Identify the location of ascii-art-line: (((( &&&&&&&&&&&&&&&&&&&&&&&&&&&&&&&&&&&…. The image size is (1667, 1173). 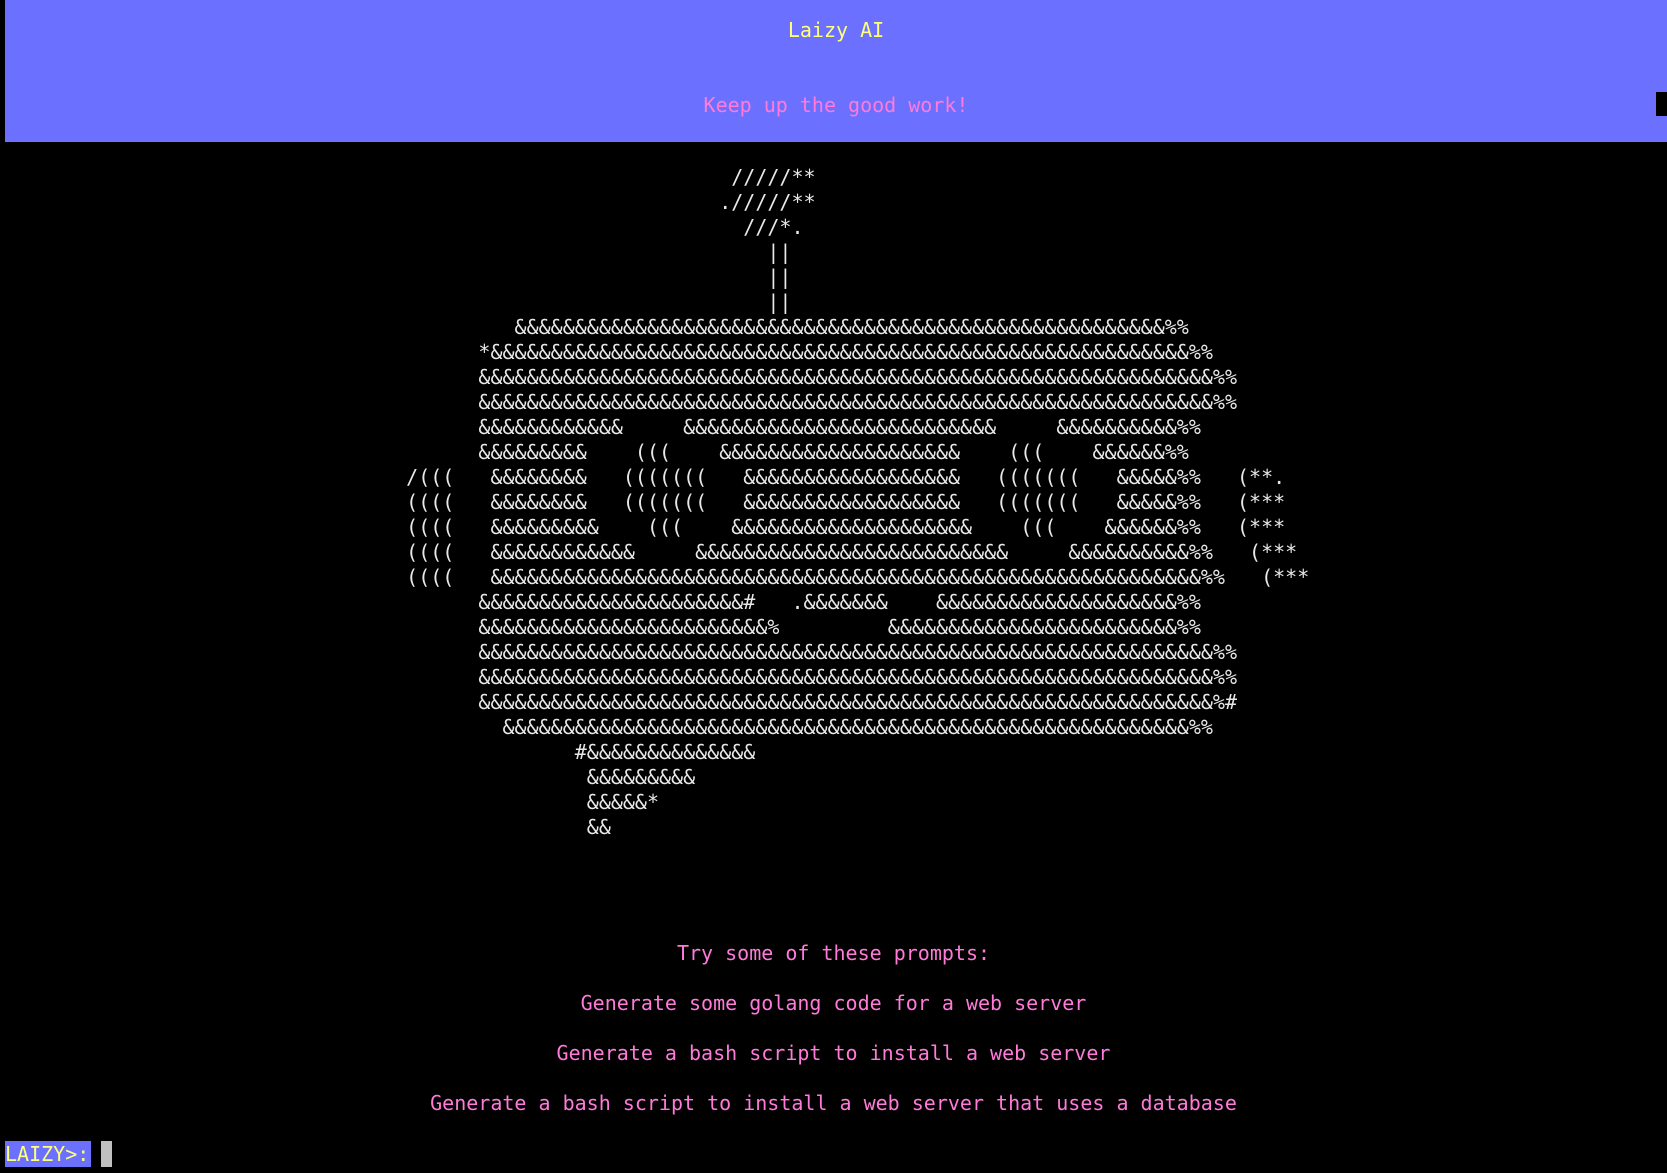
(761, 577).